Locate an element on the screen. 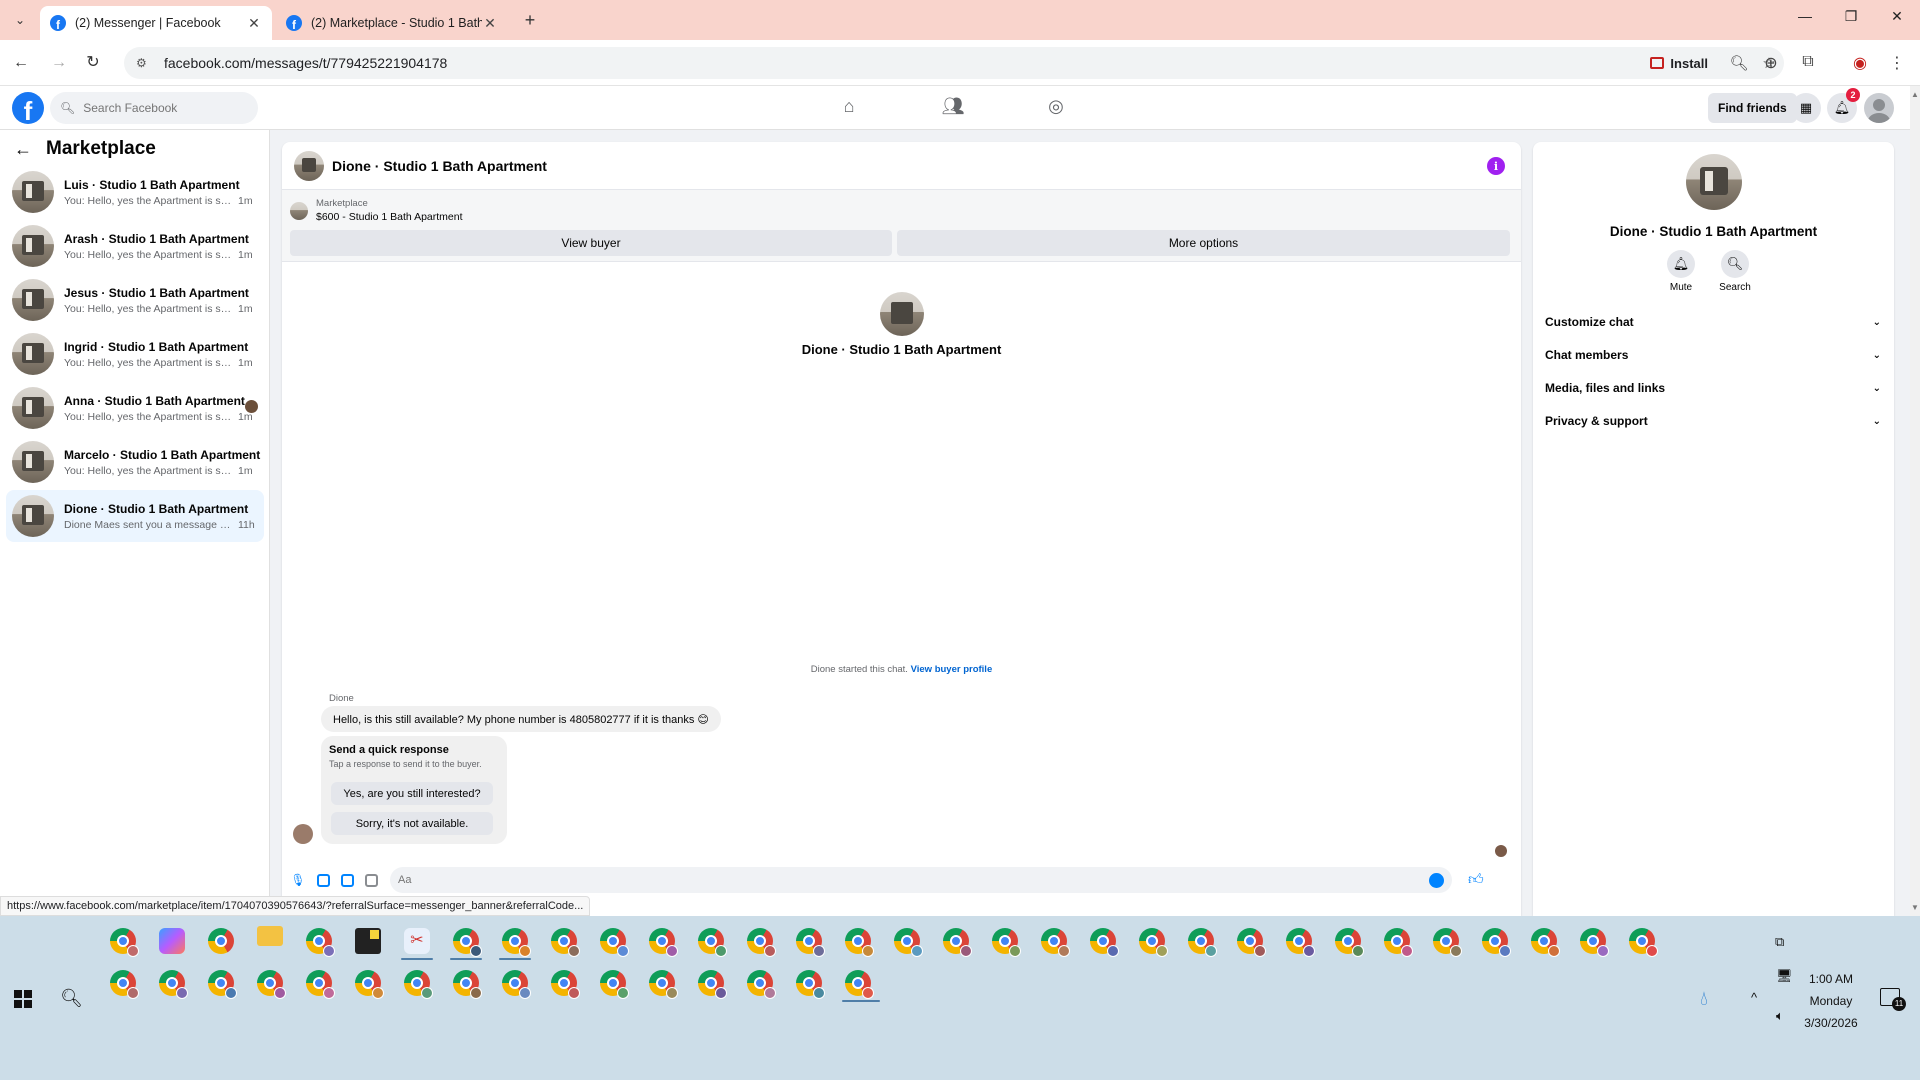 This screenshot has width=1920, height=1080. thumbs-up-icon: 👍︎ is located at coordinates (1476, 880).